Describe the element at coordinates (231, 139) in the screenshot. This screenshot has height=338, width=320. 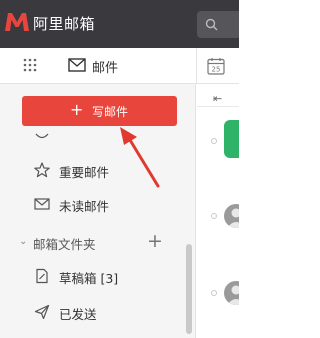
I see `avatar` at that location.